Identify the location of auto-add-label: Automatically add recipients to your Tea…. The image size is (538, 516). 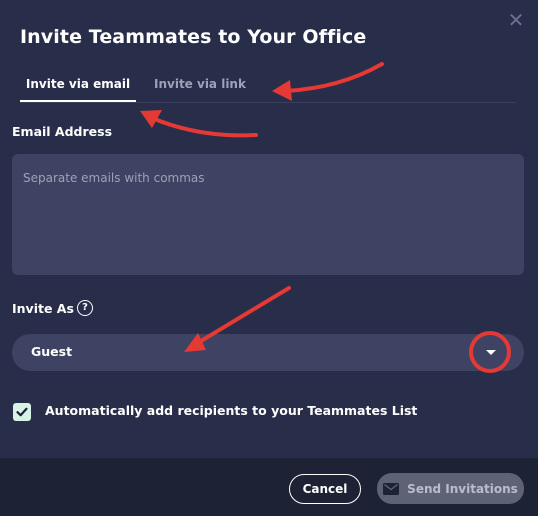
(231, 410).